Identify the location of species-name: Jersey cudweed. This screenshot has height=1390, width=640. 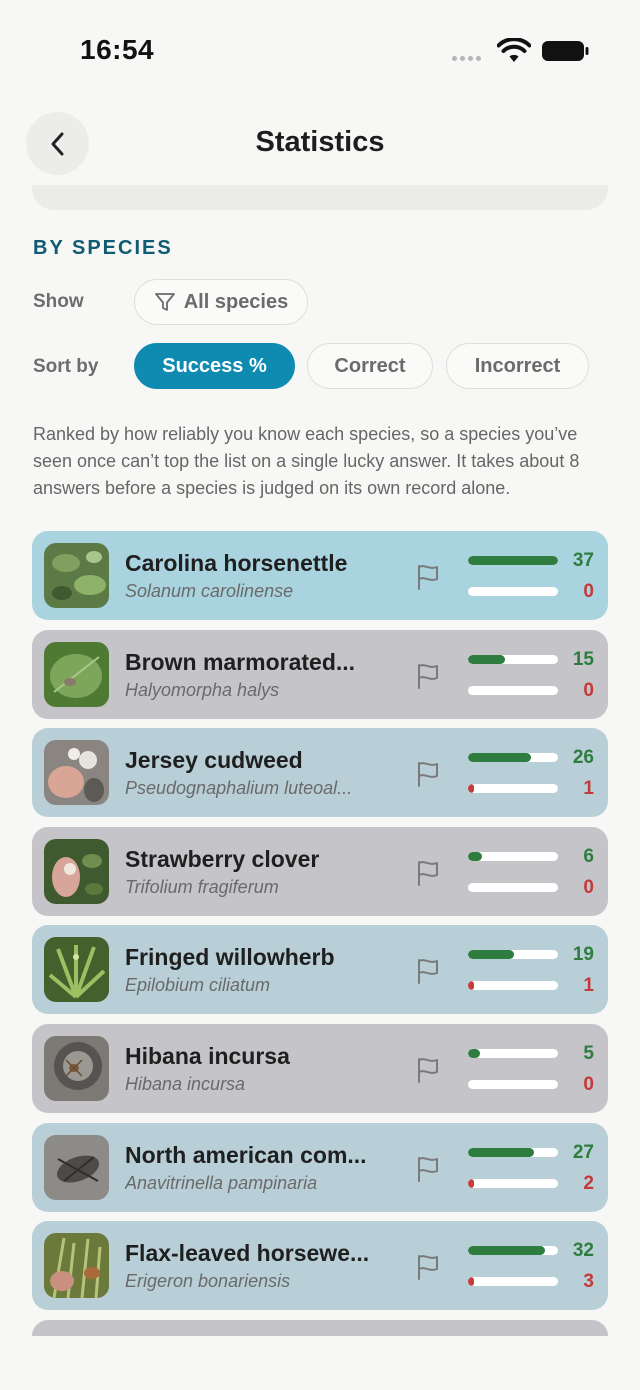
(214, 760).